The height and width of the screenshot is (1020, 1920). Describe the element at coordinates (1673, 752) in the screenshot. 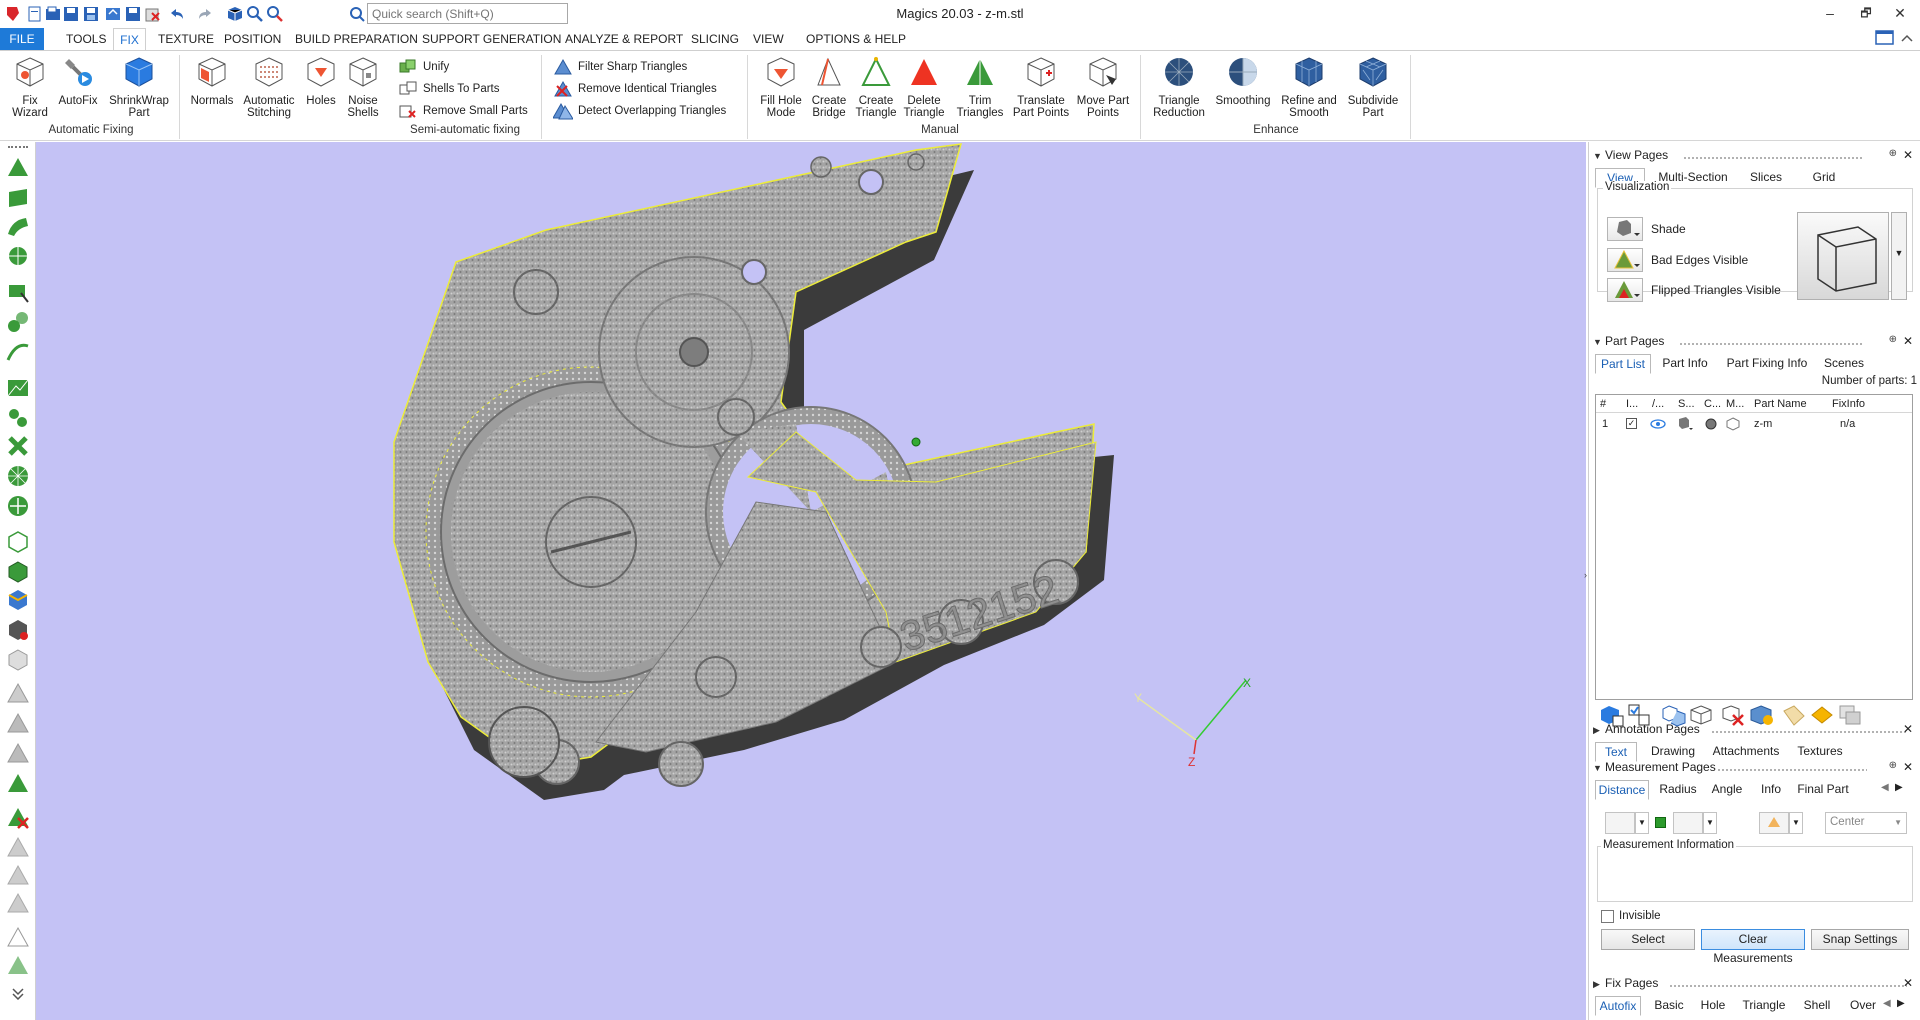

I see `tab-drawing: Drawing` at that location.